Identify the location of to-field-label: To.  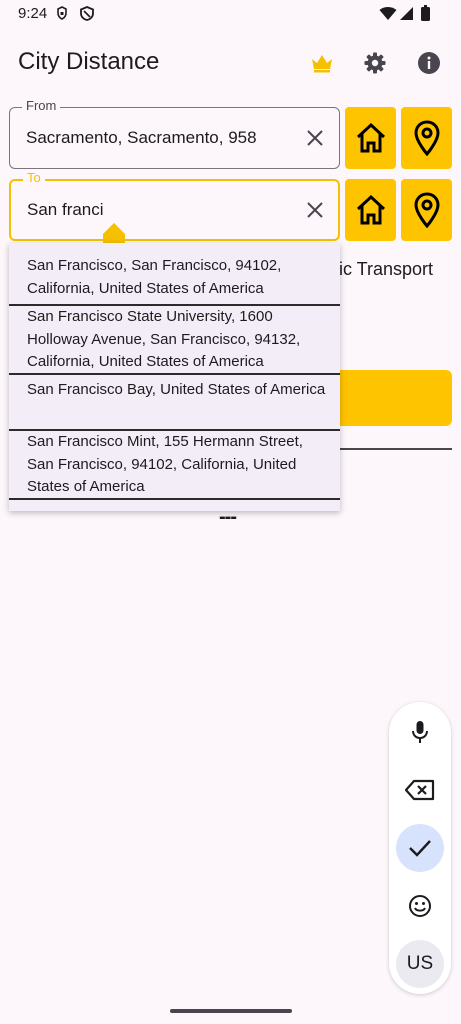
(34, 177).